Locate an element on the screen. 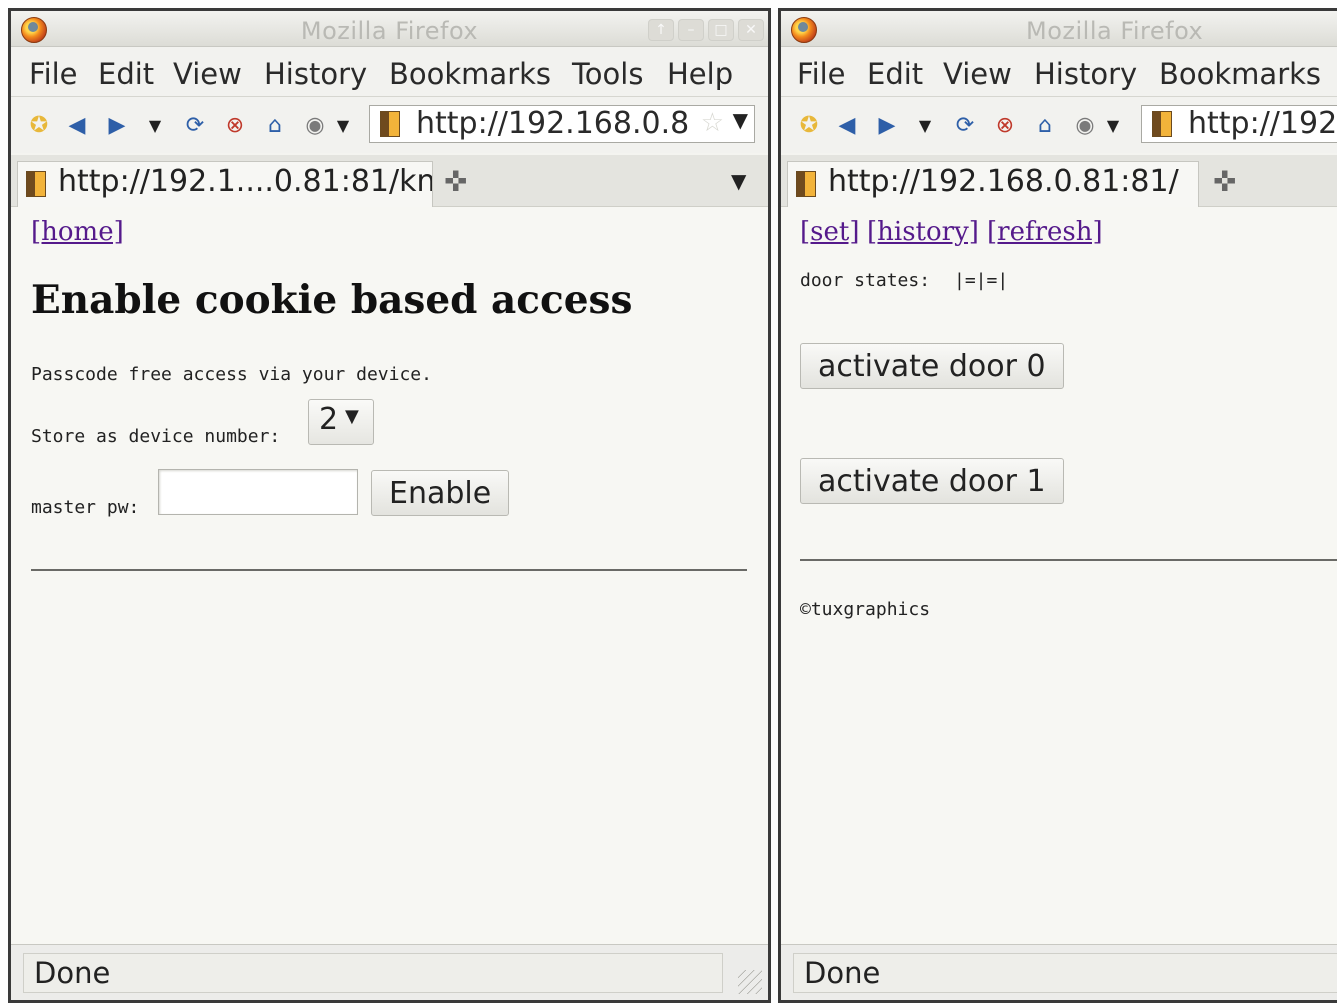  maximize-button: □ is located at coordinates (721, 30).